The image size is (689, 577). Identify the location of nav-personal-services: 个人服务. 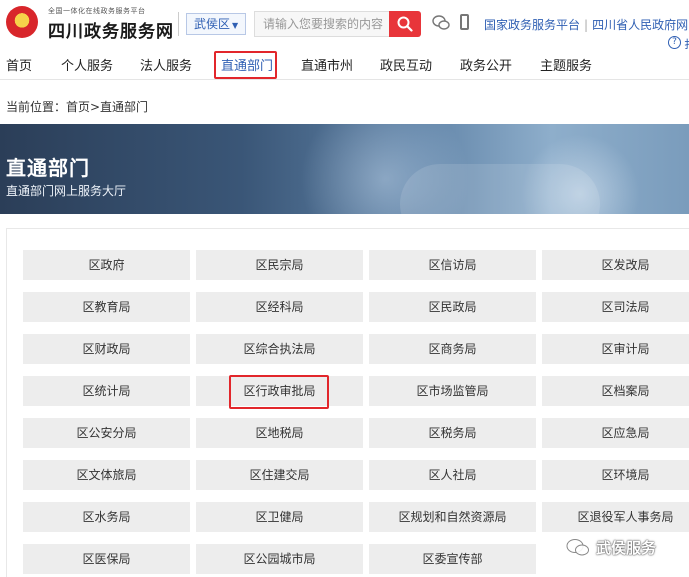
(87, 64).